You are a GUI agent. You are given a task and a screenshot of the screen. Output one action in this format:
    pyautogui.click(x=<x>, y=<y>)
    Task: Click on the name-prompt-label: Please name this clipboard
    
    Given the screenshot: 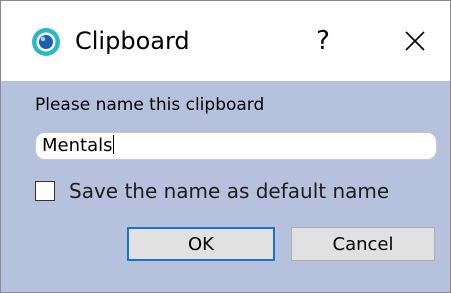 What is the action you would take?
    pyautogui.click(x=150, y=105)
    